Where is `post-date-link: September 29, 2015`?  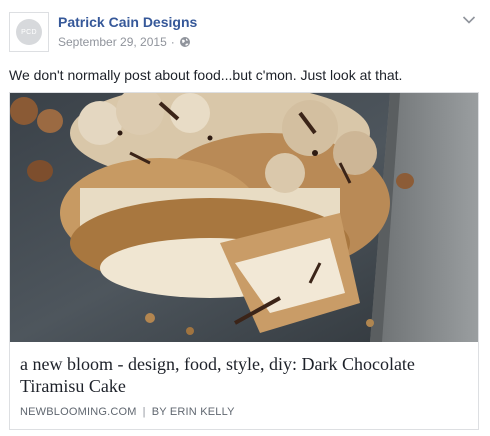
post-date-link: September 29, 2015 is located at coordinates (112, 42).